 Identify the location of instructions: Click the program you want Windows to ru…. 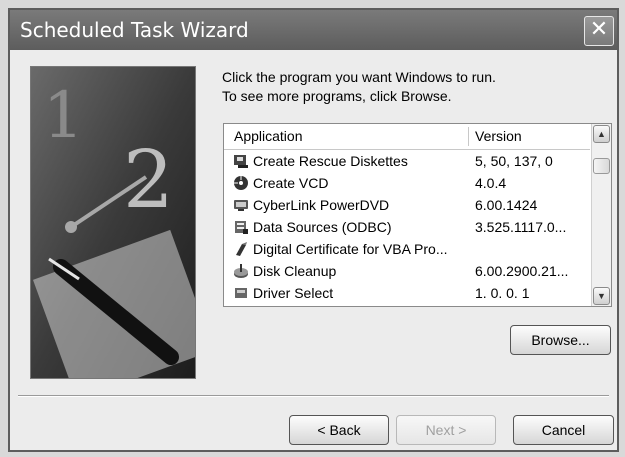
(402, 87).